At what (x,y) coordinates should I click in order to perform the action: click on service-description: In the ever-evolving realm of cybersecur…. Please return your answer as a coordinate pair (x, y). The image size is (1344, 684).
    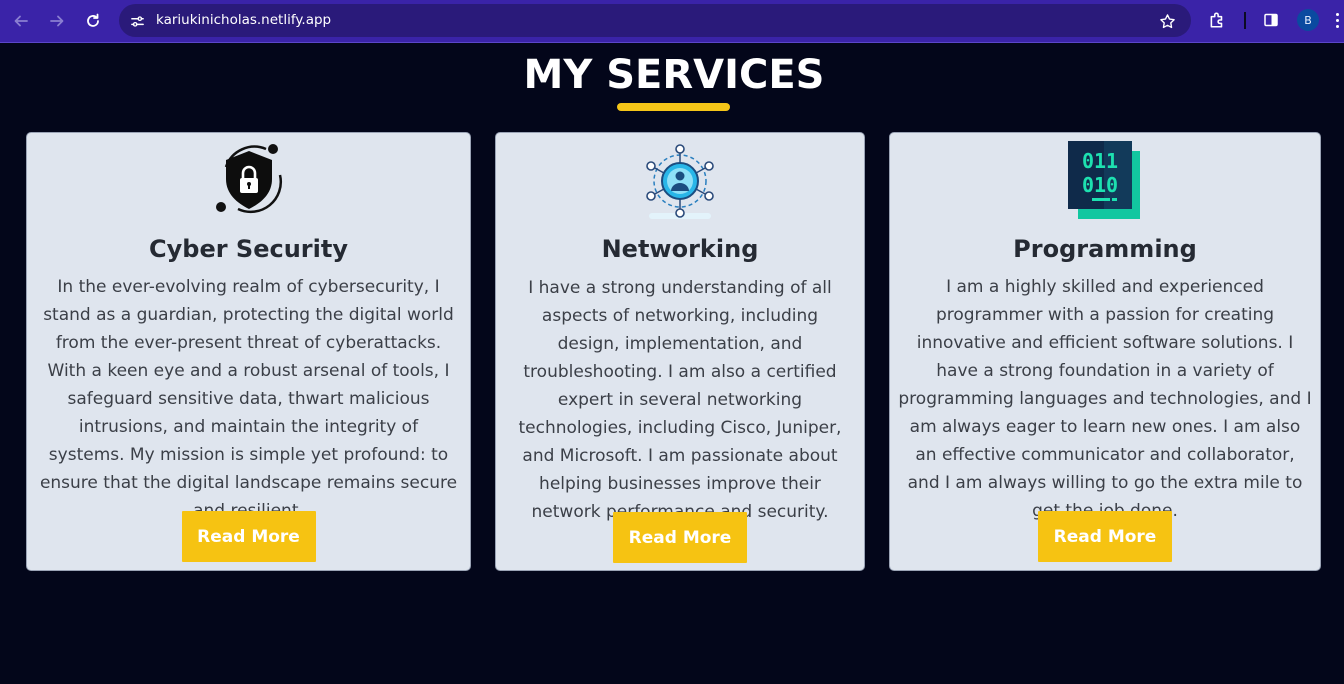
    Looking at the image, I should click on (248, 399).